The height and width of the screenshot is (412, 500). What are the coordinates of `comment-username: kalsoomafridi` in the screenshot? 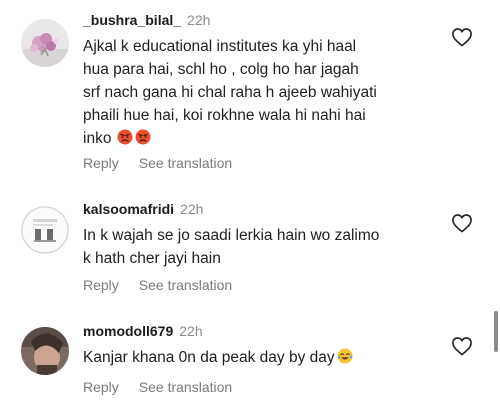 It's located at (128, 209).